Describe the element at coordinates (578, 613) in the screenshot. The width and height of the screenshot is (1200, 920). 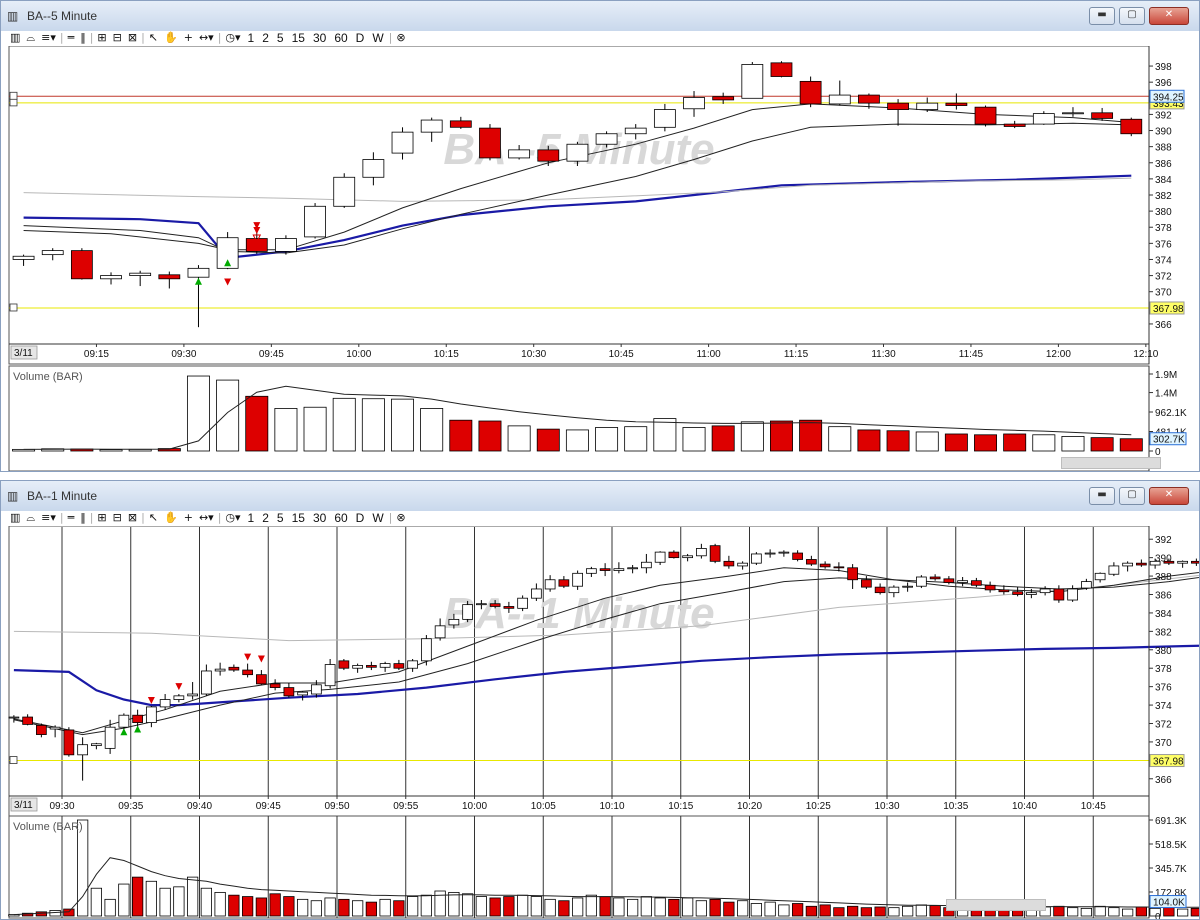
I see `chart-watermark: BA--1 Minute` at that location.